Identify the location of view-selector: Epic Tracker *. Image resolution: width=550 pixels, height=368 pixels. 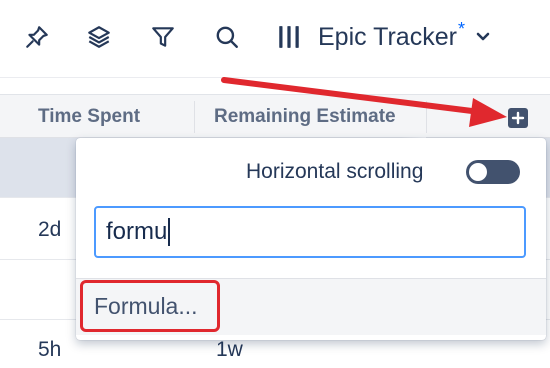
(404, 36).